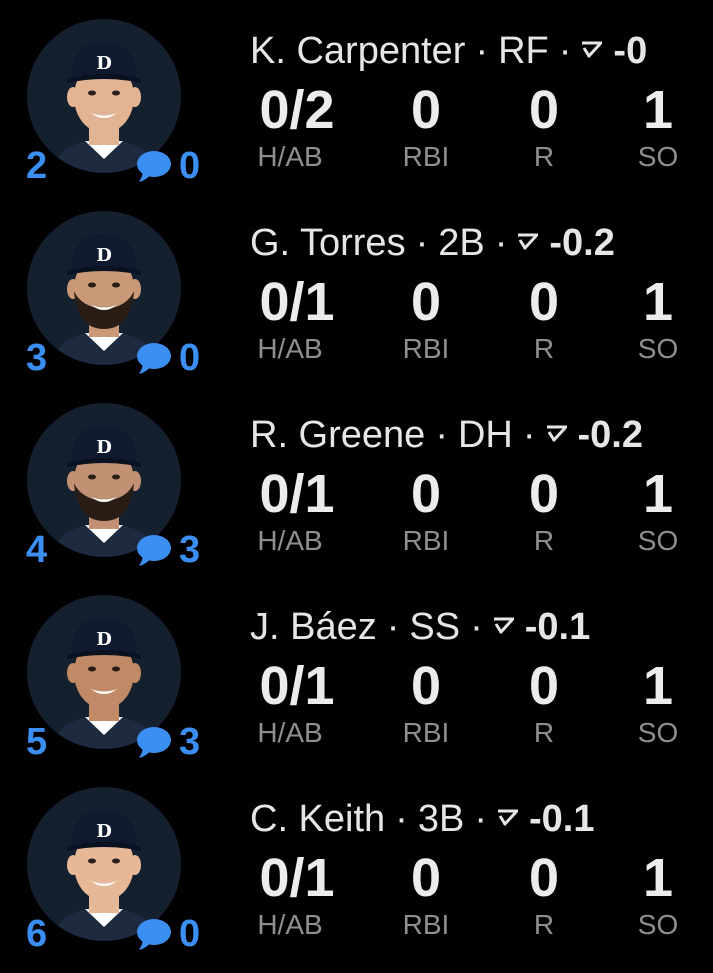 The image size is (713, 973). I want to click on batting-order: 6, so click(37, 934).